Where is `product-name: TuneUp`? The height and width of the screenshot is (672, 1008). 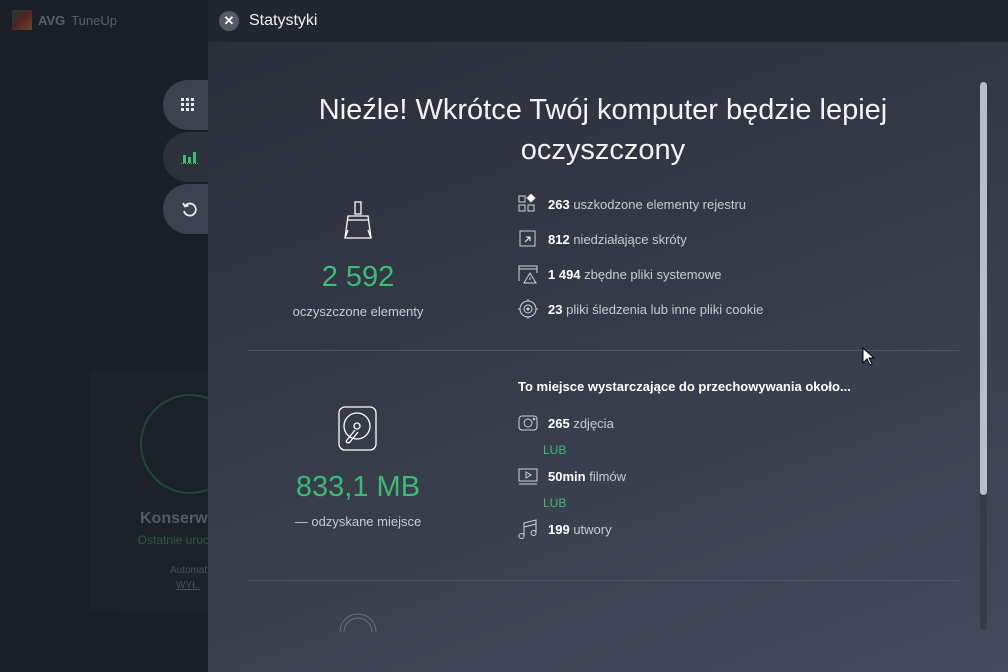 product-name: TuneUp is located at coordinates (94, 20).